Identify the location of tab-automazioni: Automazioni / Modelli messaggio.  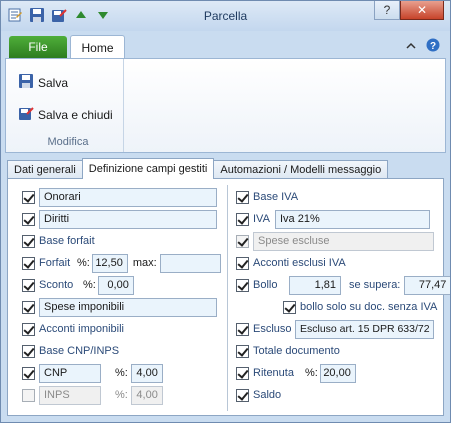
(301, 169).